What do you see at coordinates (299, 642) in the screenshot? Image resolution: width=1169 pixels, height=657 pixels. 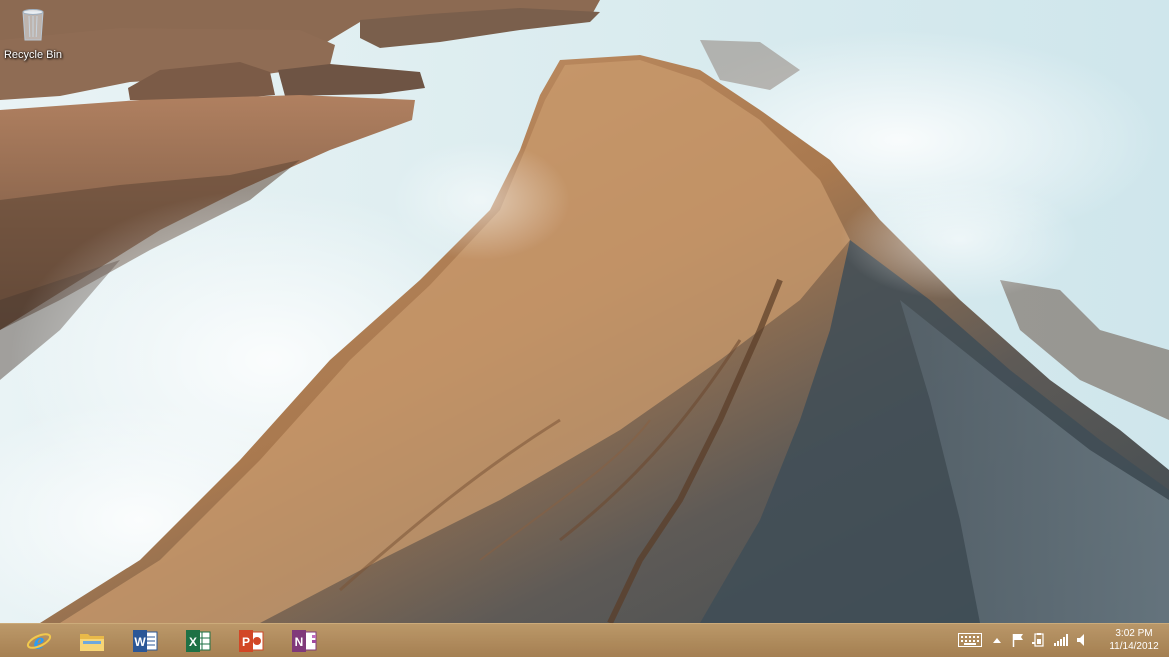 I see `svg-text: N` at bounding box center [299, 642].